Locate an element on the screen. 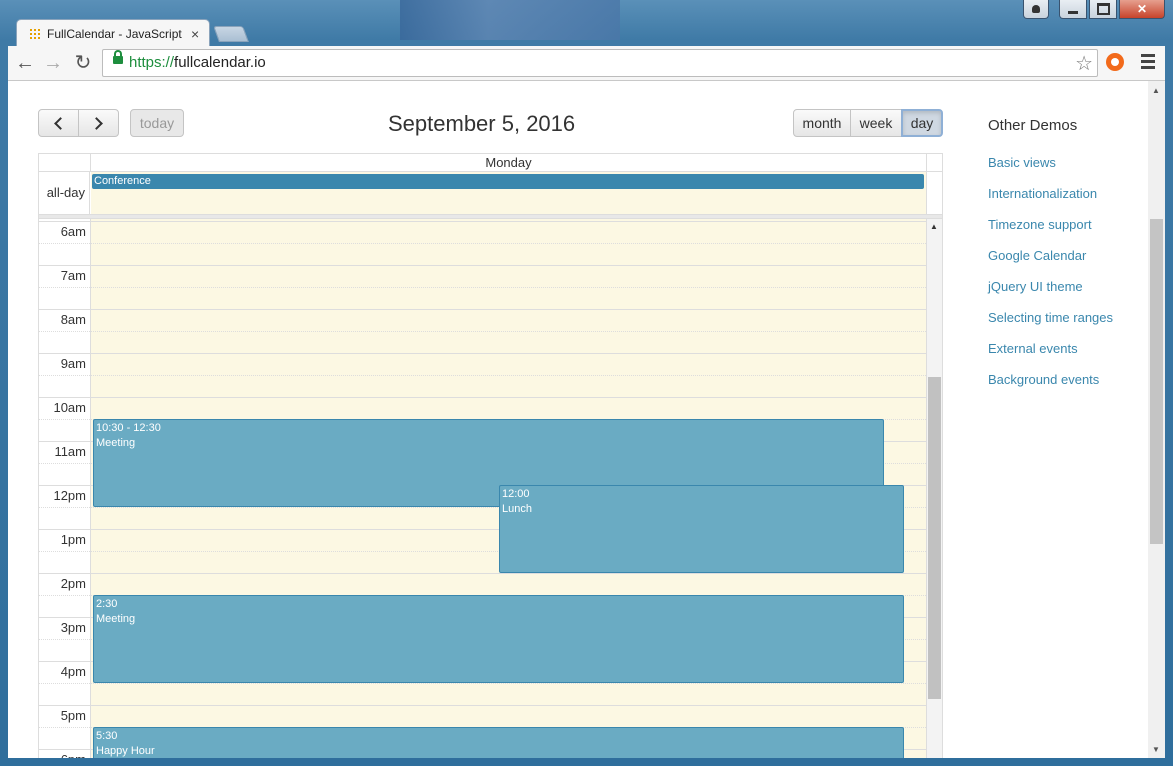 The height and width of the screenshot is (766, 1173). time-label: 2pm is located at coordinates (73, 583).